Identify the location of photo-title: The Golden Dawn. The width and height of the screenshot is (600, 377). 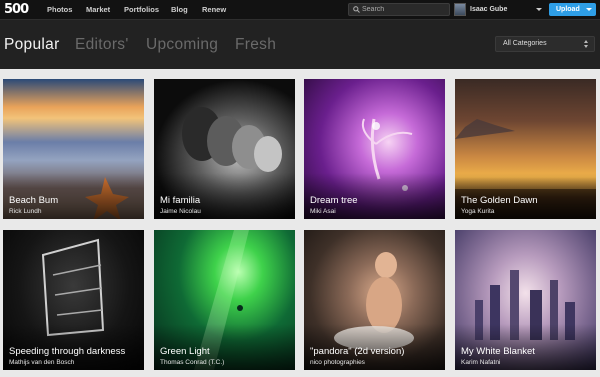
(499, 200).